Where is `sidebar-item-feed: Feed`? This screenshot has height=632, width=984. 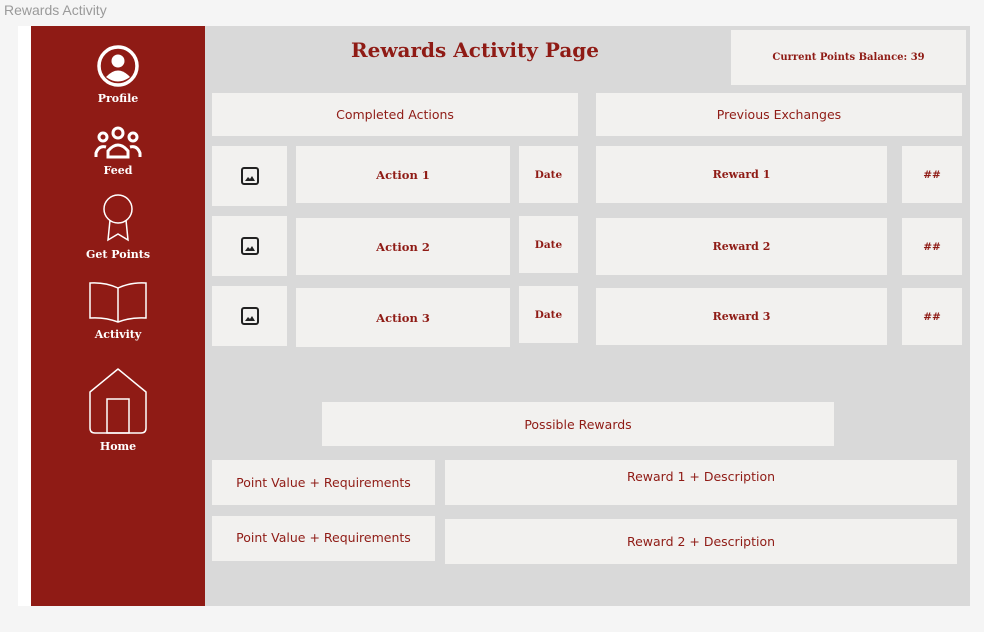
sidebar-item-feed: Feed is located at coordinates (118, 151).